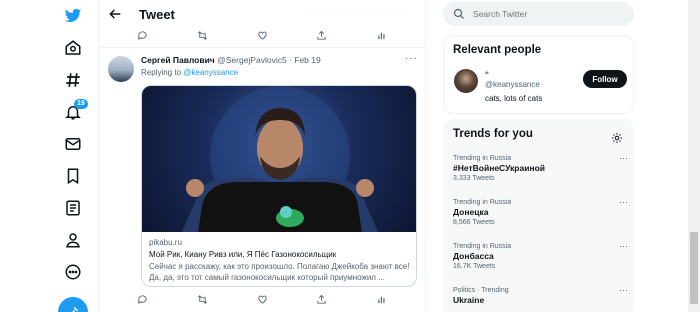 The width and height of the screenshot is (700, 312). Describe the element at coordinates (481, 290) in the screenshot. I see `trend-context: Politics · Trending` at that location.